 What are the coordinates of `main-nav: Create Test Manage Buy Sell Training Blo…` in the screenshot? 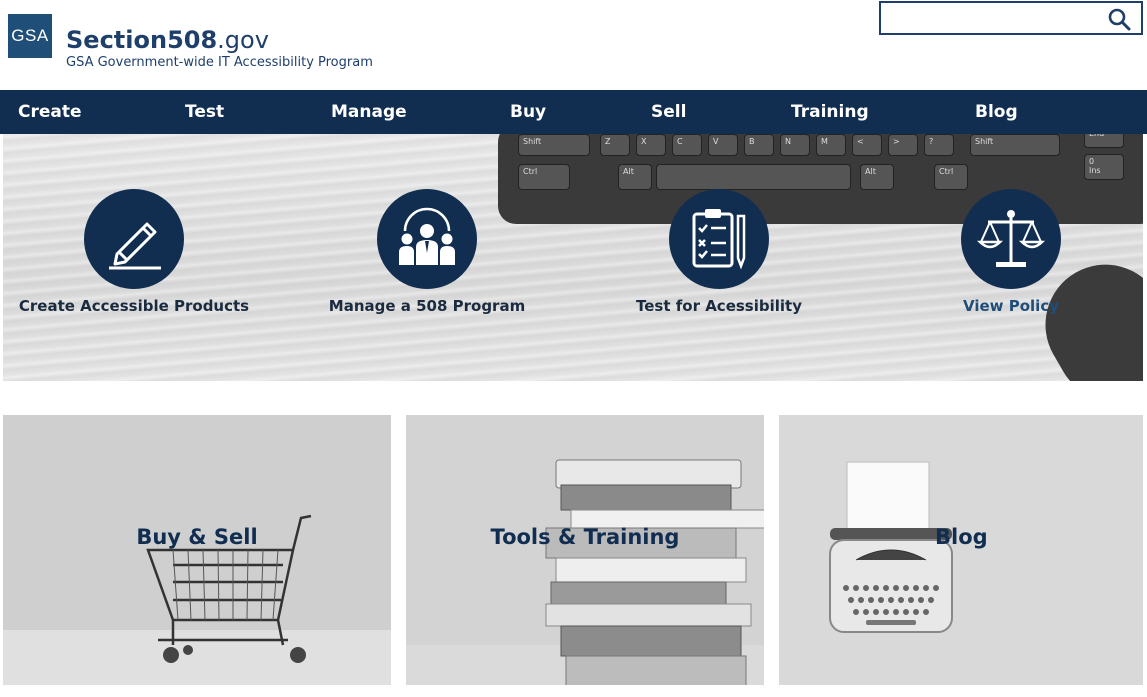 It's located at (573, 112).